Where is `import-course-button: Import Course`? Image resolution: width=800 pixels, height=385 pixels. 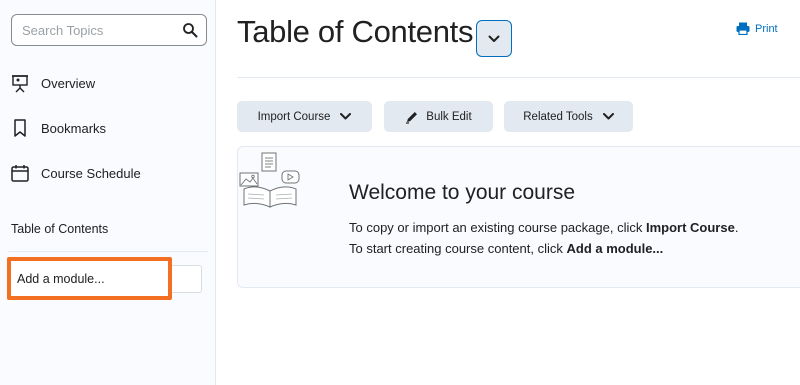
import-course-button: Import Course is located at coordinates (304, 116).